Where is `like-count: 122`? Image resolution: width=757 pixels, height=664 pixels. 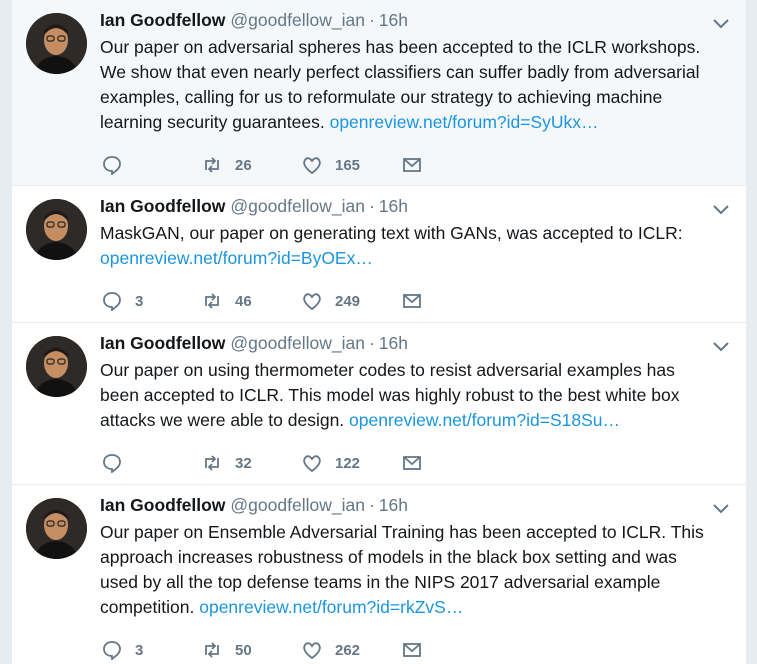
like-count: 122 is located at coordinates (348, 463).